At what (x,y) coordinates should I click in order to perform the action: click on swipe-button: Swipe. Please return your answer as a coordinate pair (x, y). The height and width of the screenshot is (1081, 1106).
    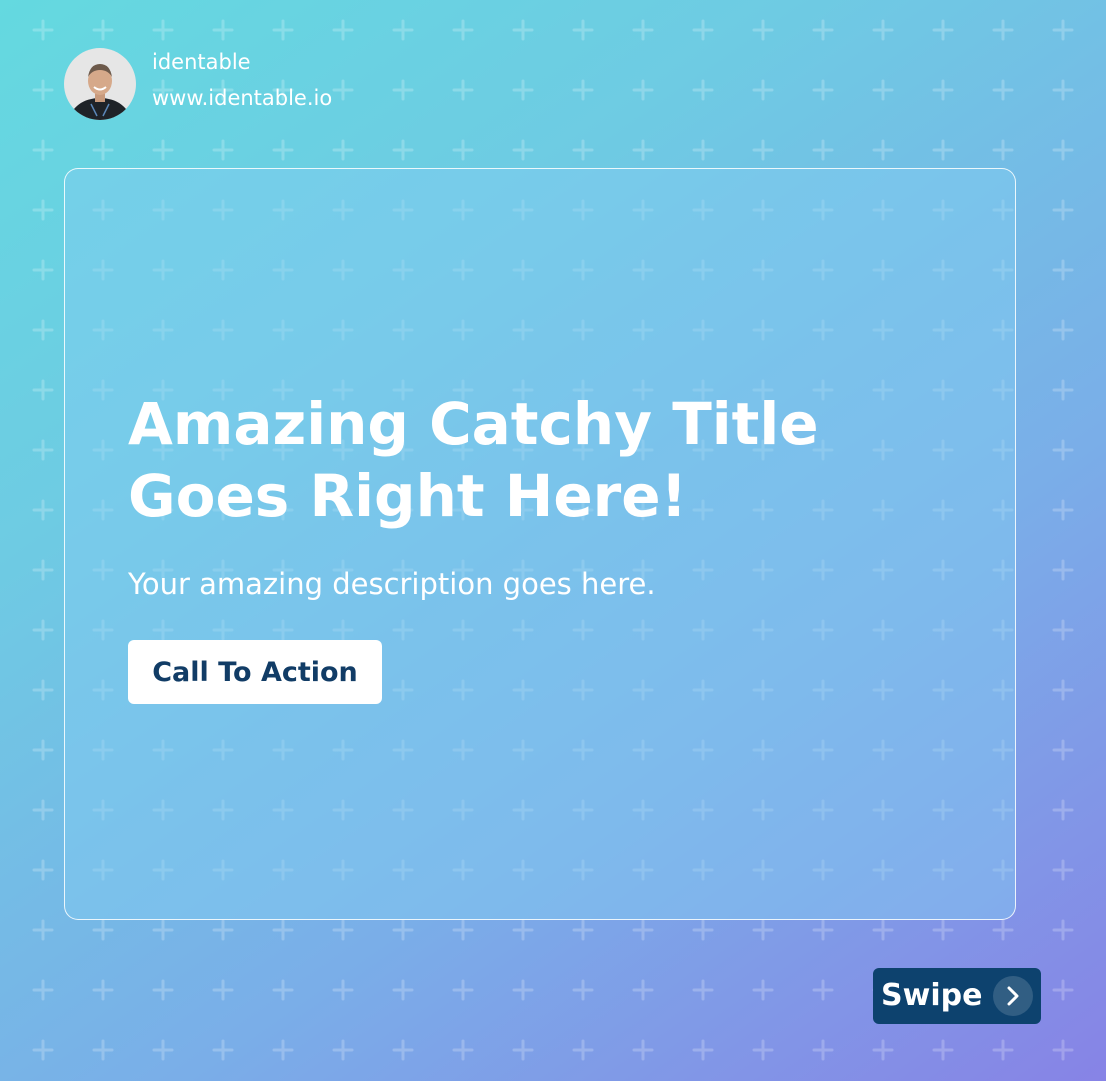
    Looking at the image, I should click on (957, 996).